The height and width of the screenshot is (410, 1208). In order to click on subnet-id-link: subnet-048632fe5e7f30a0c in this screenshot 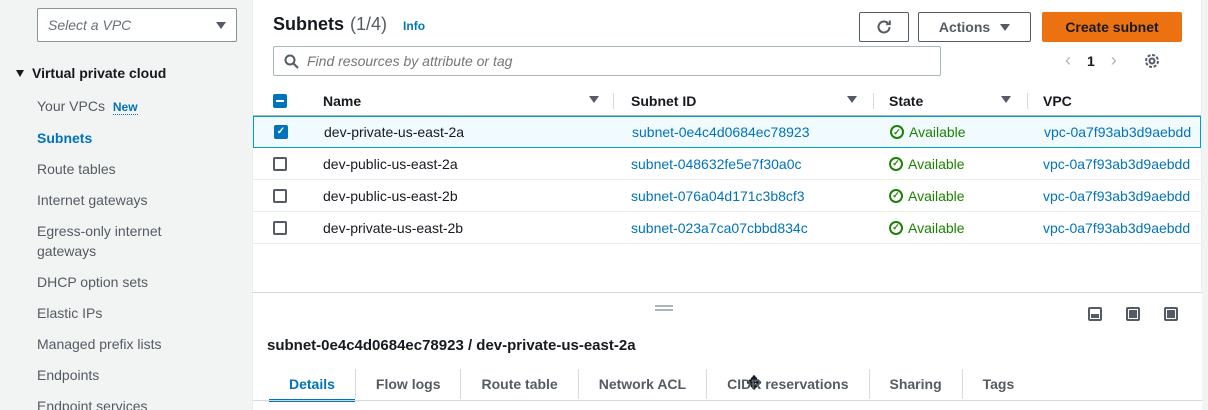, I will do `click(746, 163)`.